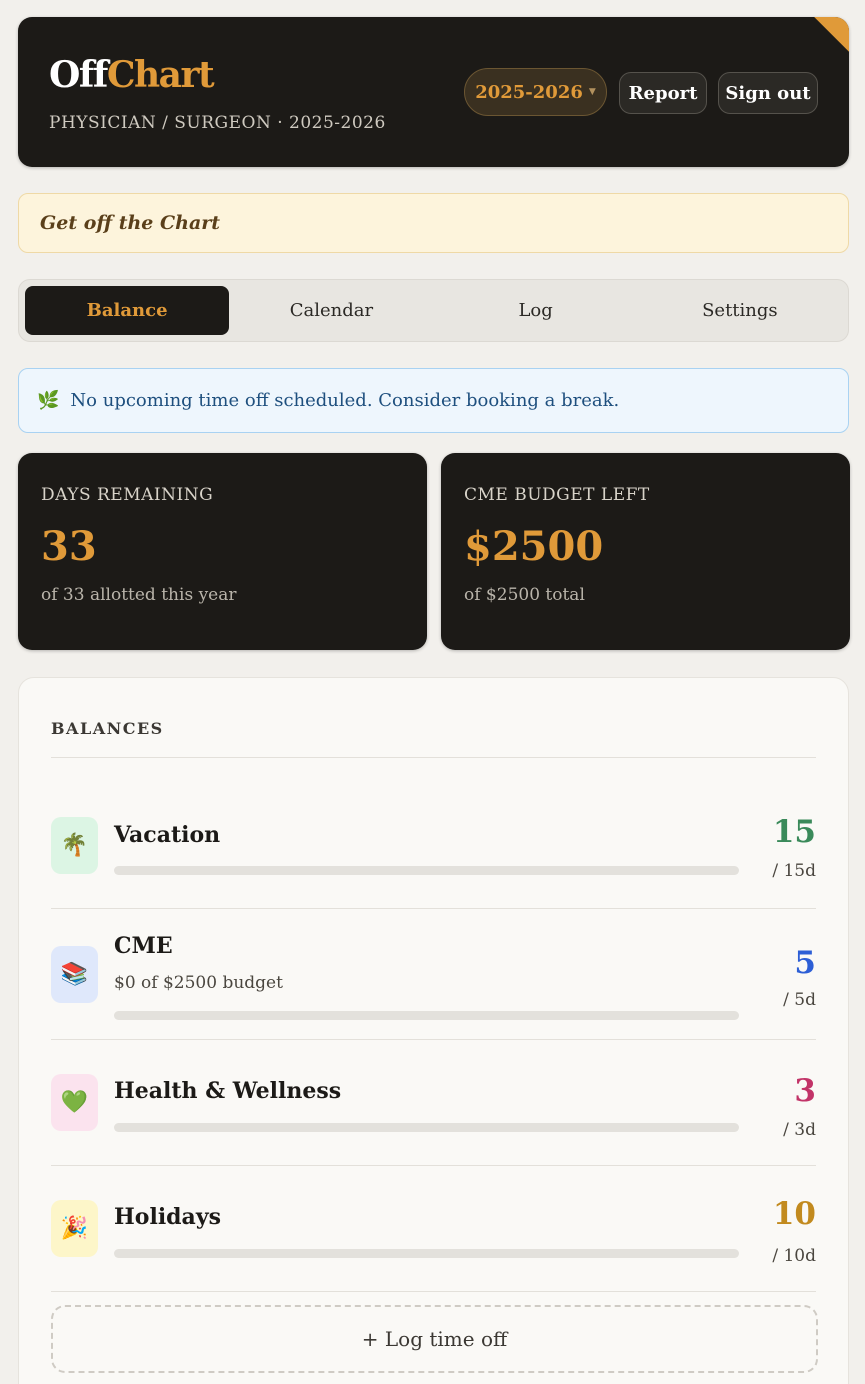  What do you see at coordinates (167, 835) in the screenshot?
I see `balance-name: Vacation` at bounding box center [167, 835].